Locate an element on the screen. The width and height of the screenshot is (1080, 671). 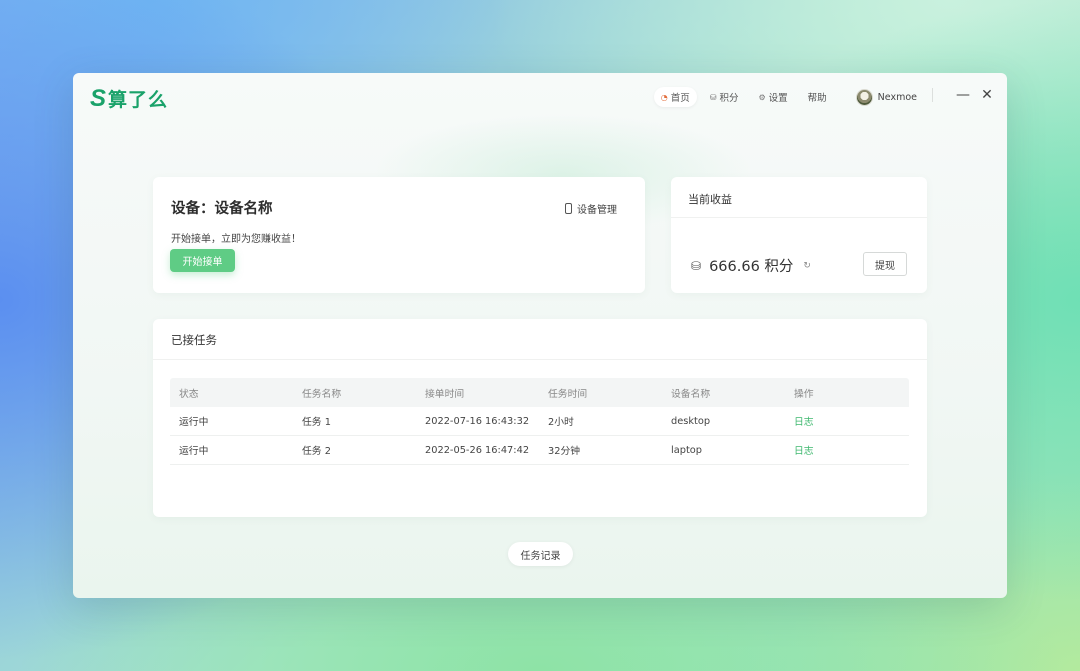
column-header: 接单时间 is located at coordinates (445, 394).